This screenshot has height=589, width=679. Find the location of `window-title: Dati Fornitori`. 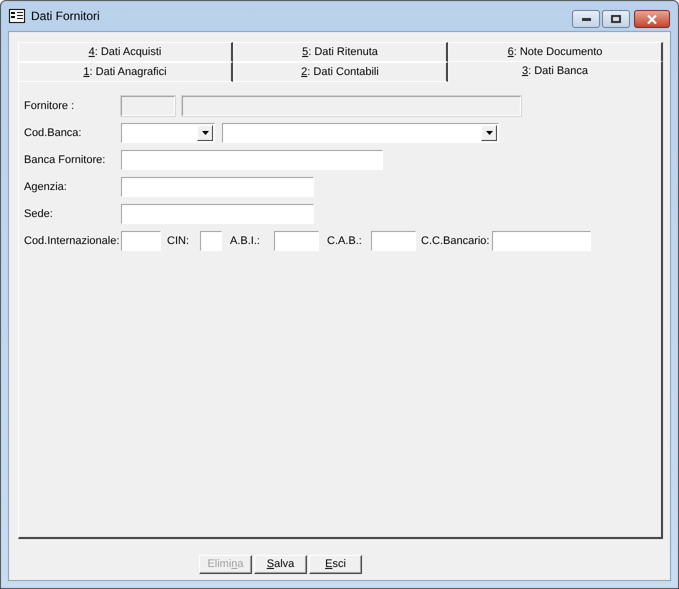

window-title: Dati Fornitori is located at coordinates (65, 16).